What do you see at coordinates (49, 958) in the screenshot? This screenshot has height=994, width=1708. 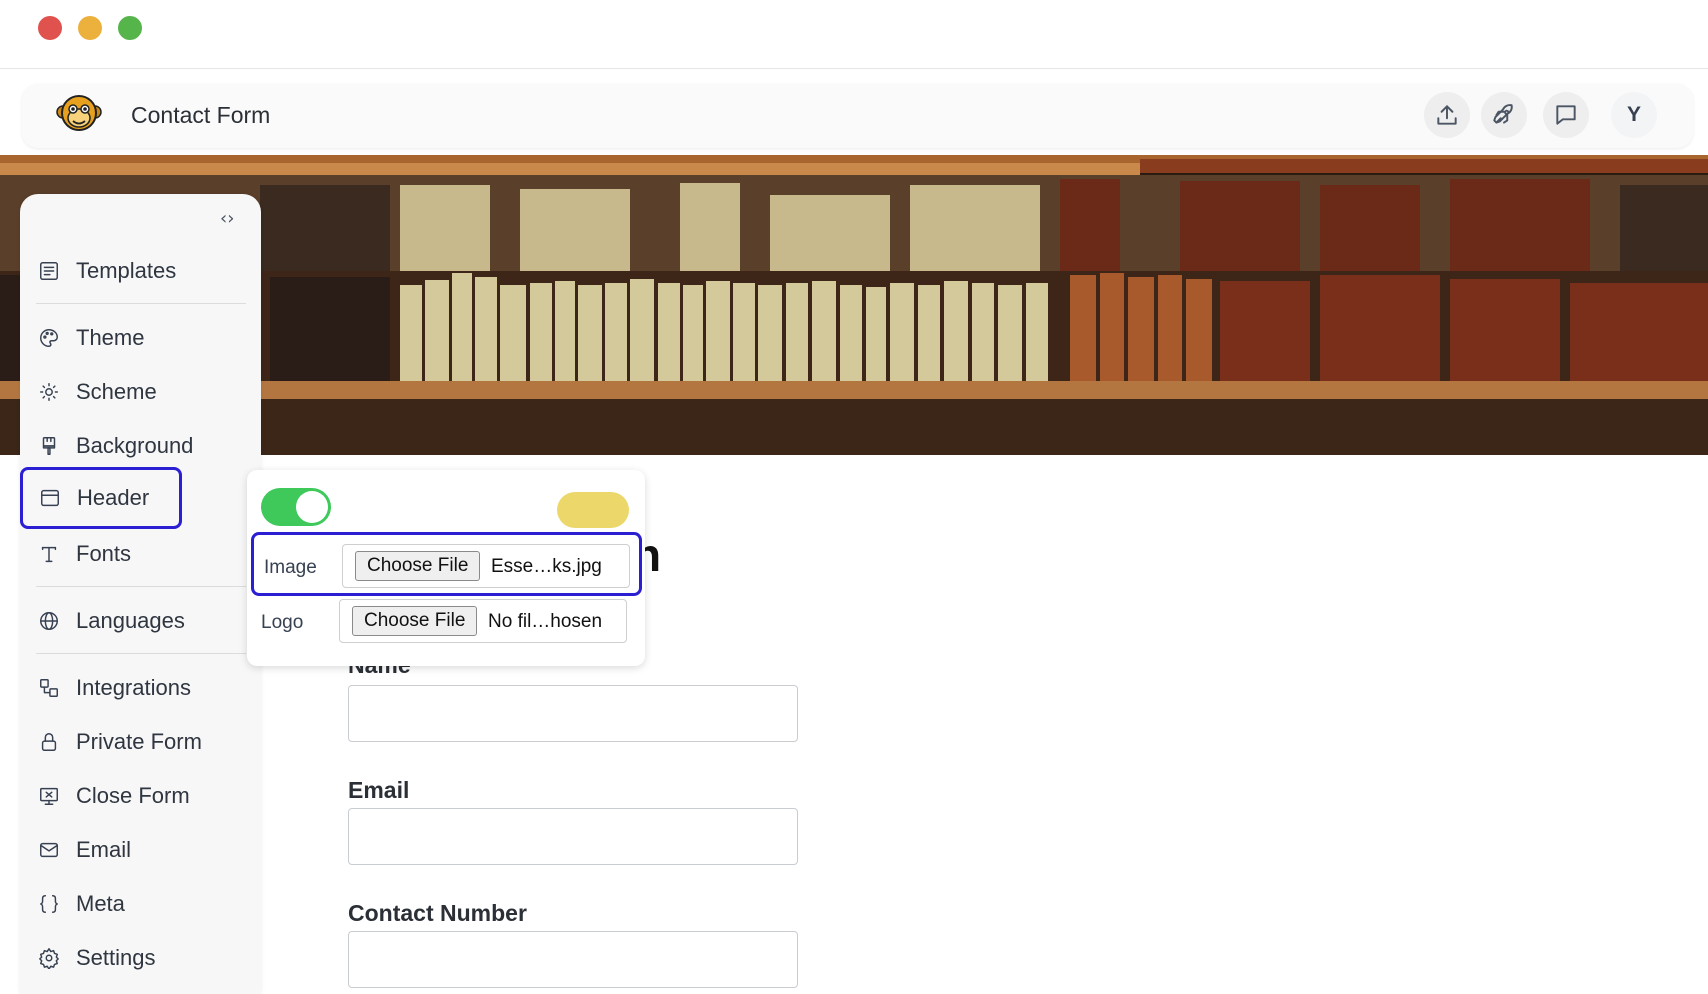 I see `gear-icon` at bounding box center [49, 958].